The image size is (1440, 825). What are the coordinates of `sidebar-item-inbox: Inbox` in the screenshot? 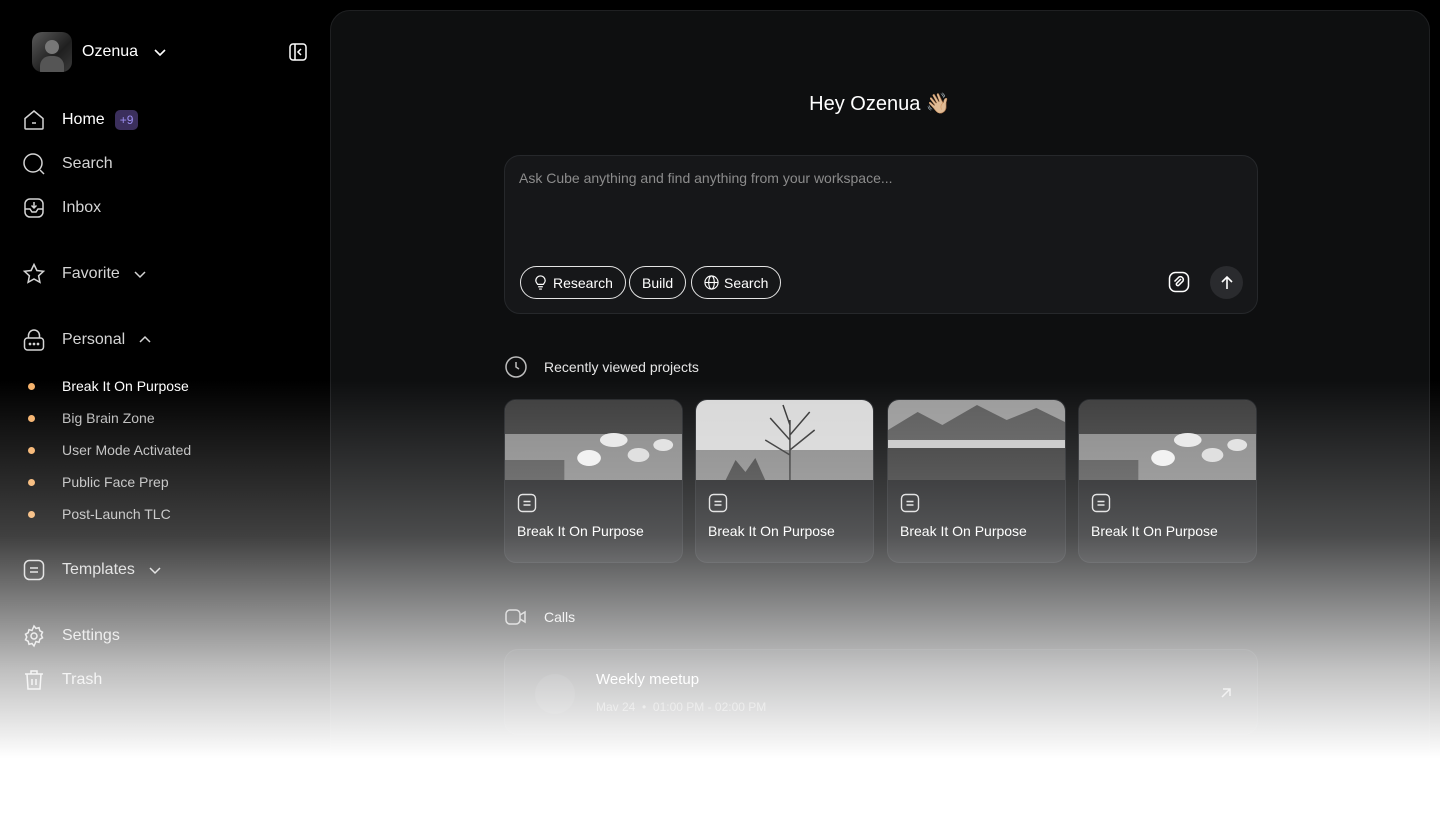 It's located at (61, 208).